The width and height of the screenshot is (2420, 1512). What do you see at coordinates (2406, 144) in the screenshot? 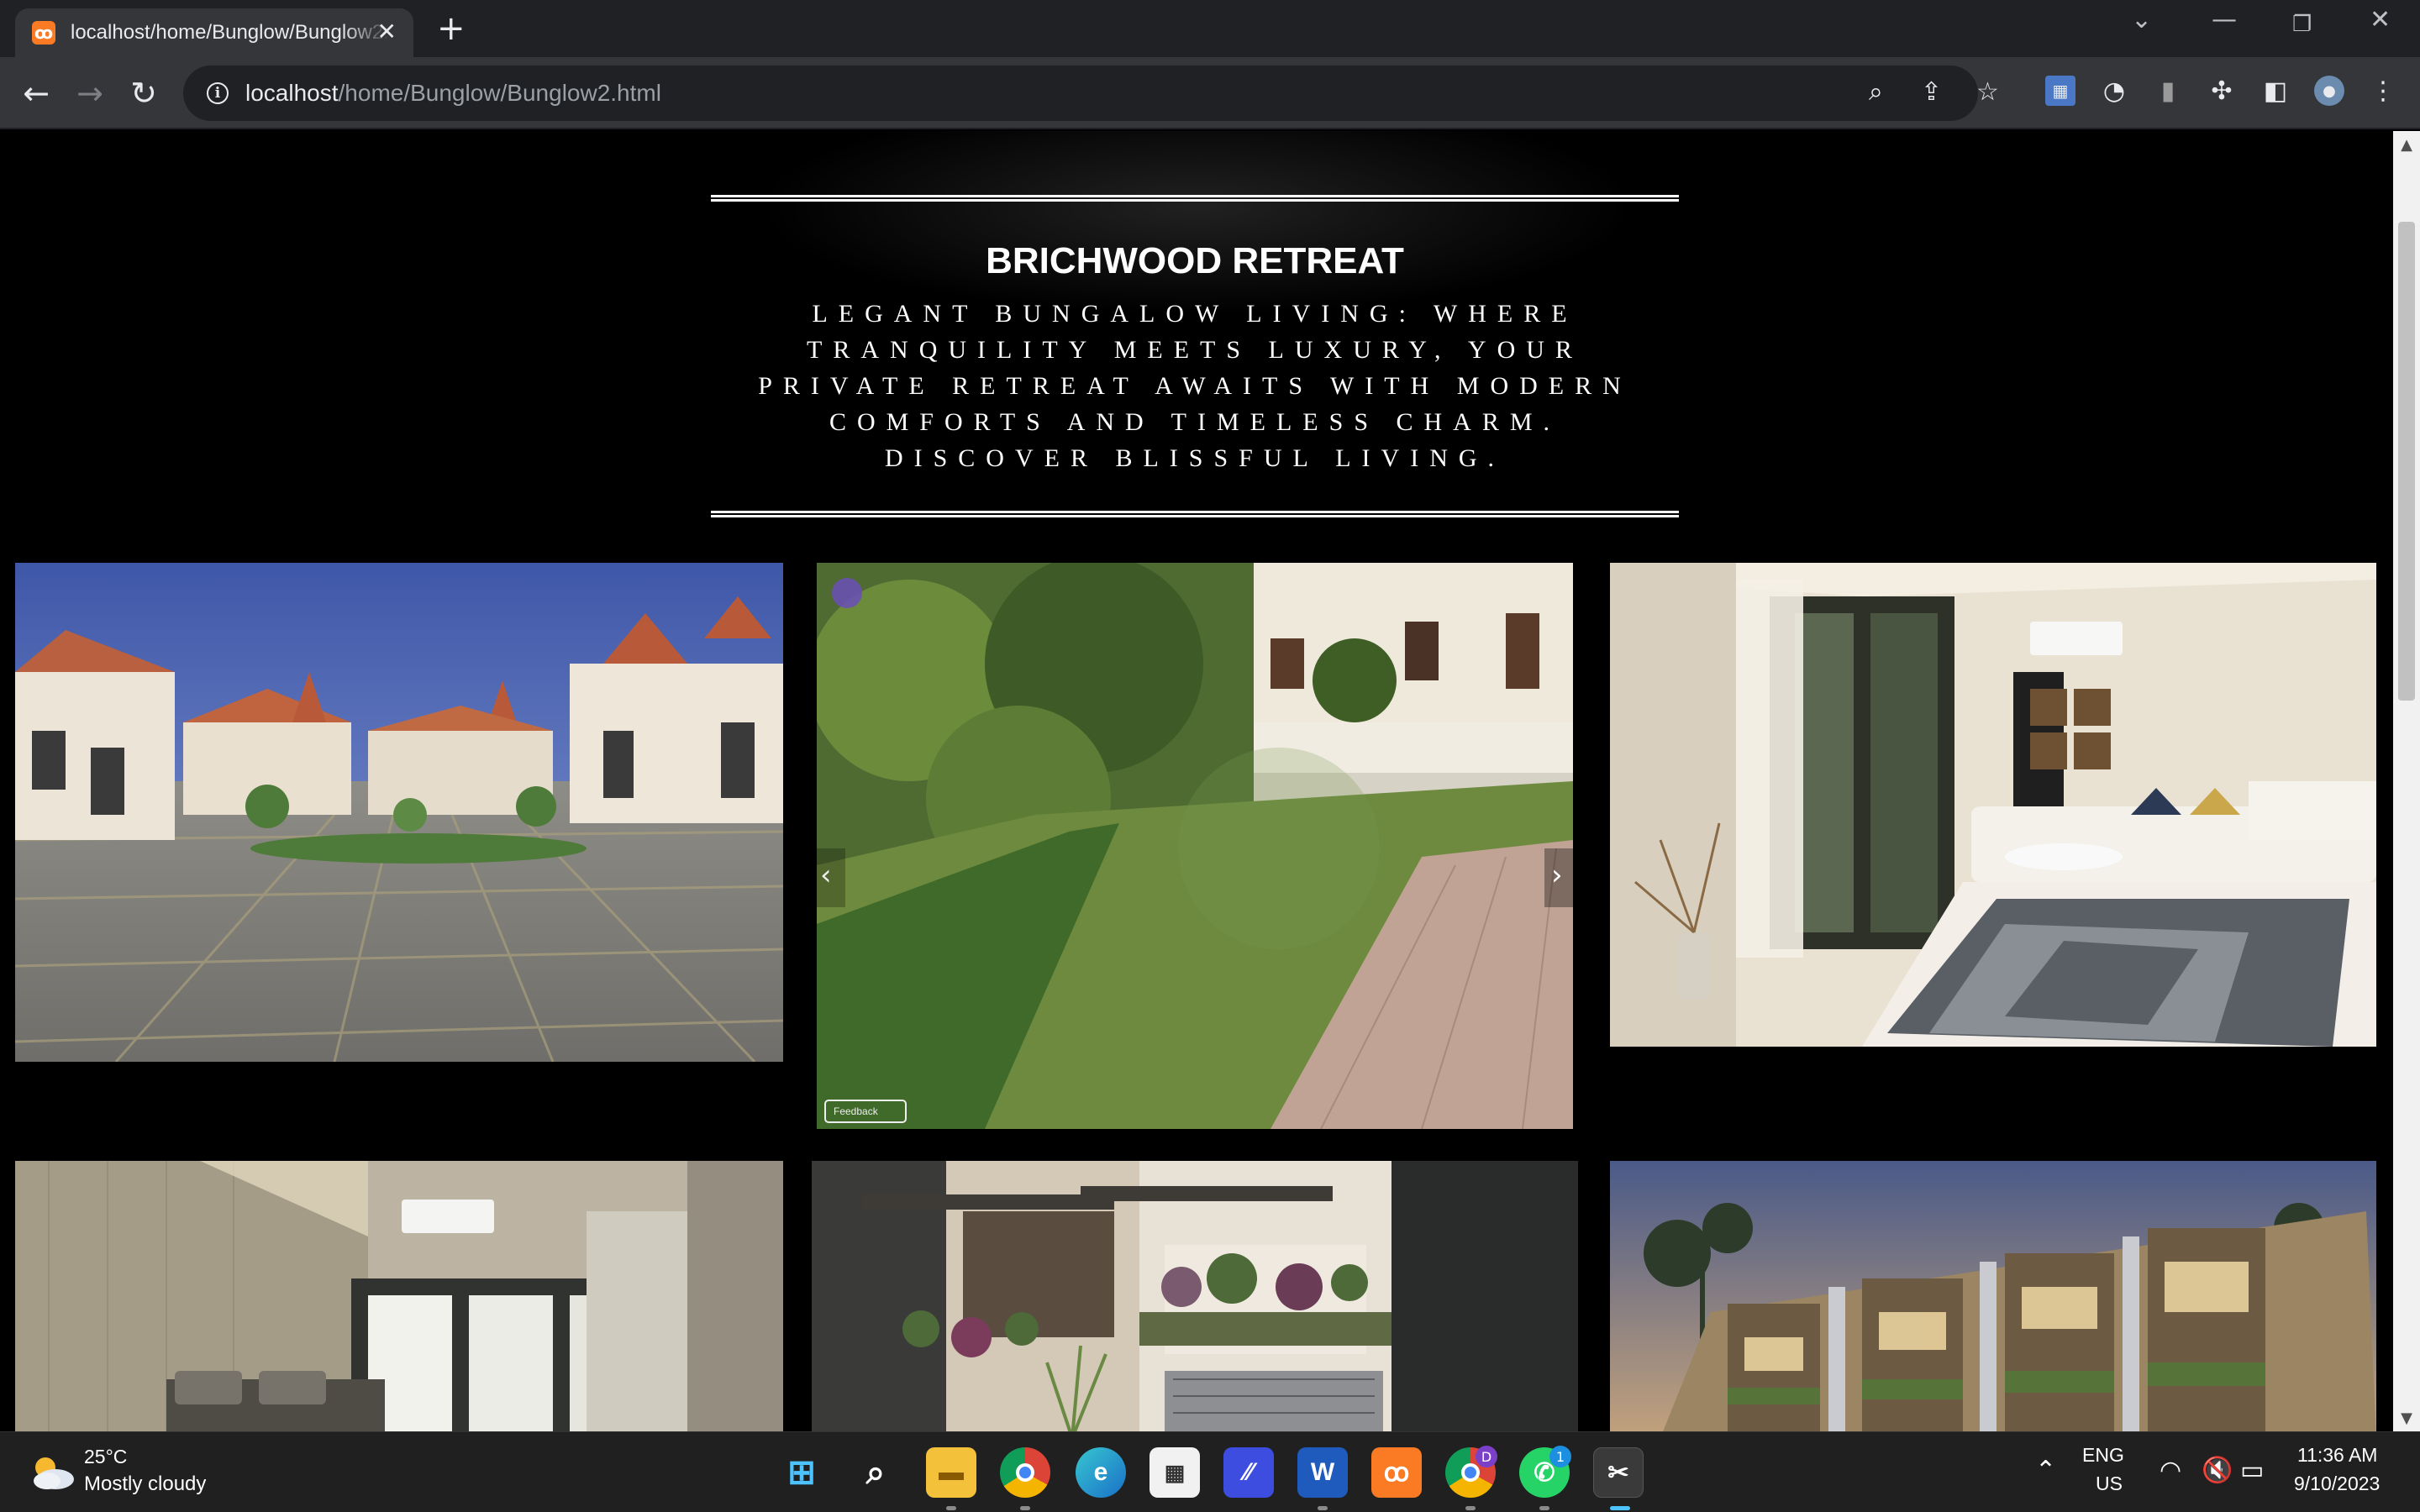
I see `scroll-up-arrow-icon: ▲` at bounding box center [2406, 144].